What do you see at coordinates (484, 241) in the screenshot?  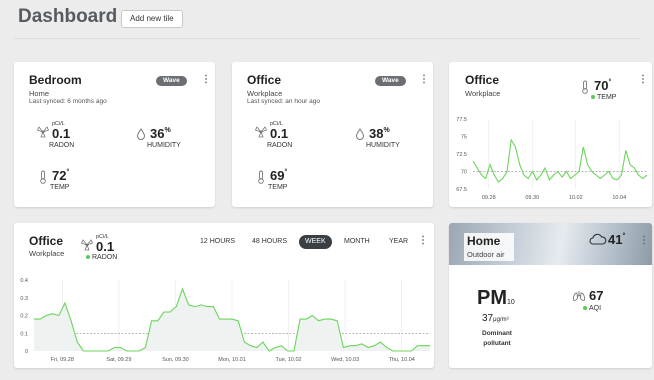 I see `tile-title: Home` at bounding box center [484, 241].